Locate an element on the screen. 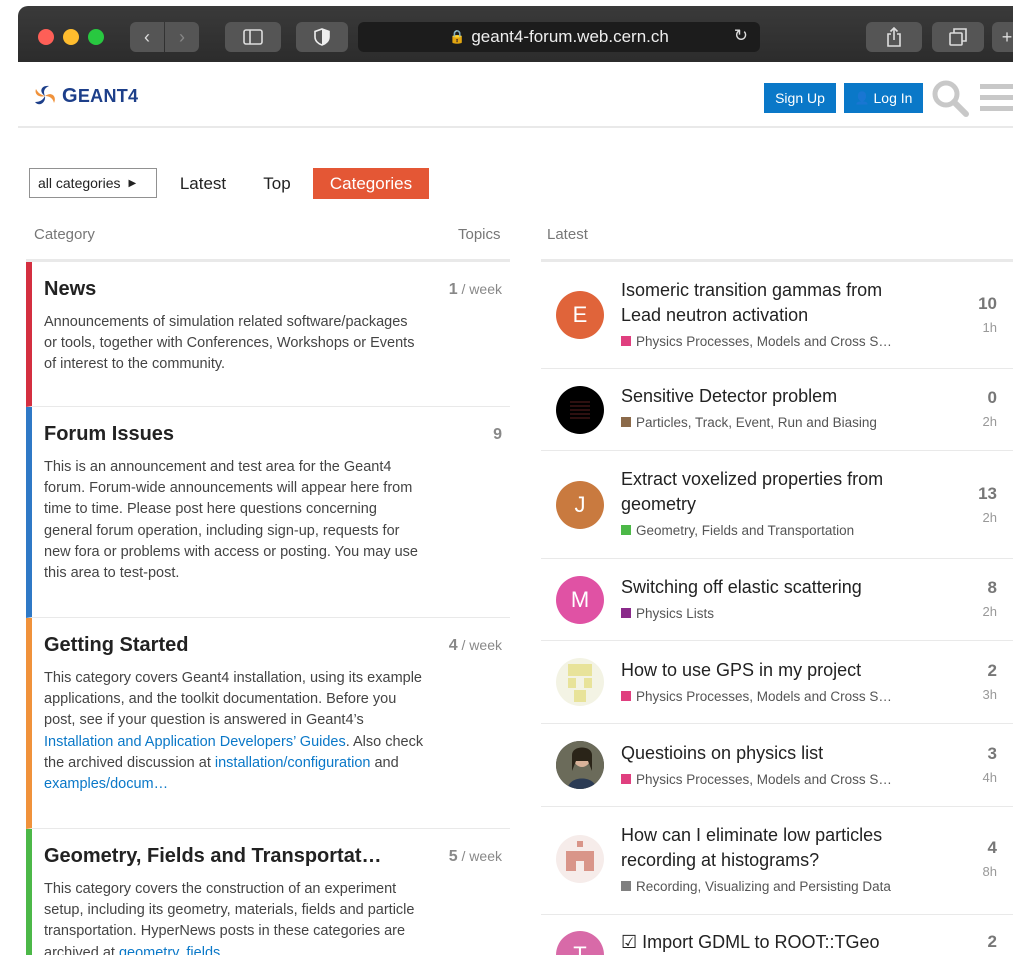 This screenshot has height=955, width=1013. sidebar-icon is located at coordinates (253, 37).